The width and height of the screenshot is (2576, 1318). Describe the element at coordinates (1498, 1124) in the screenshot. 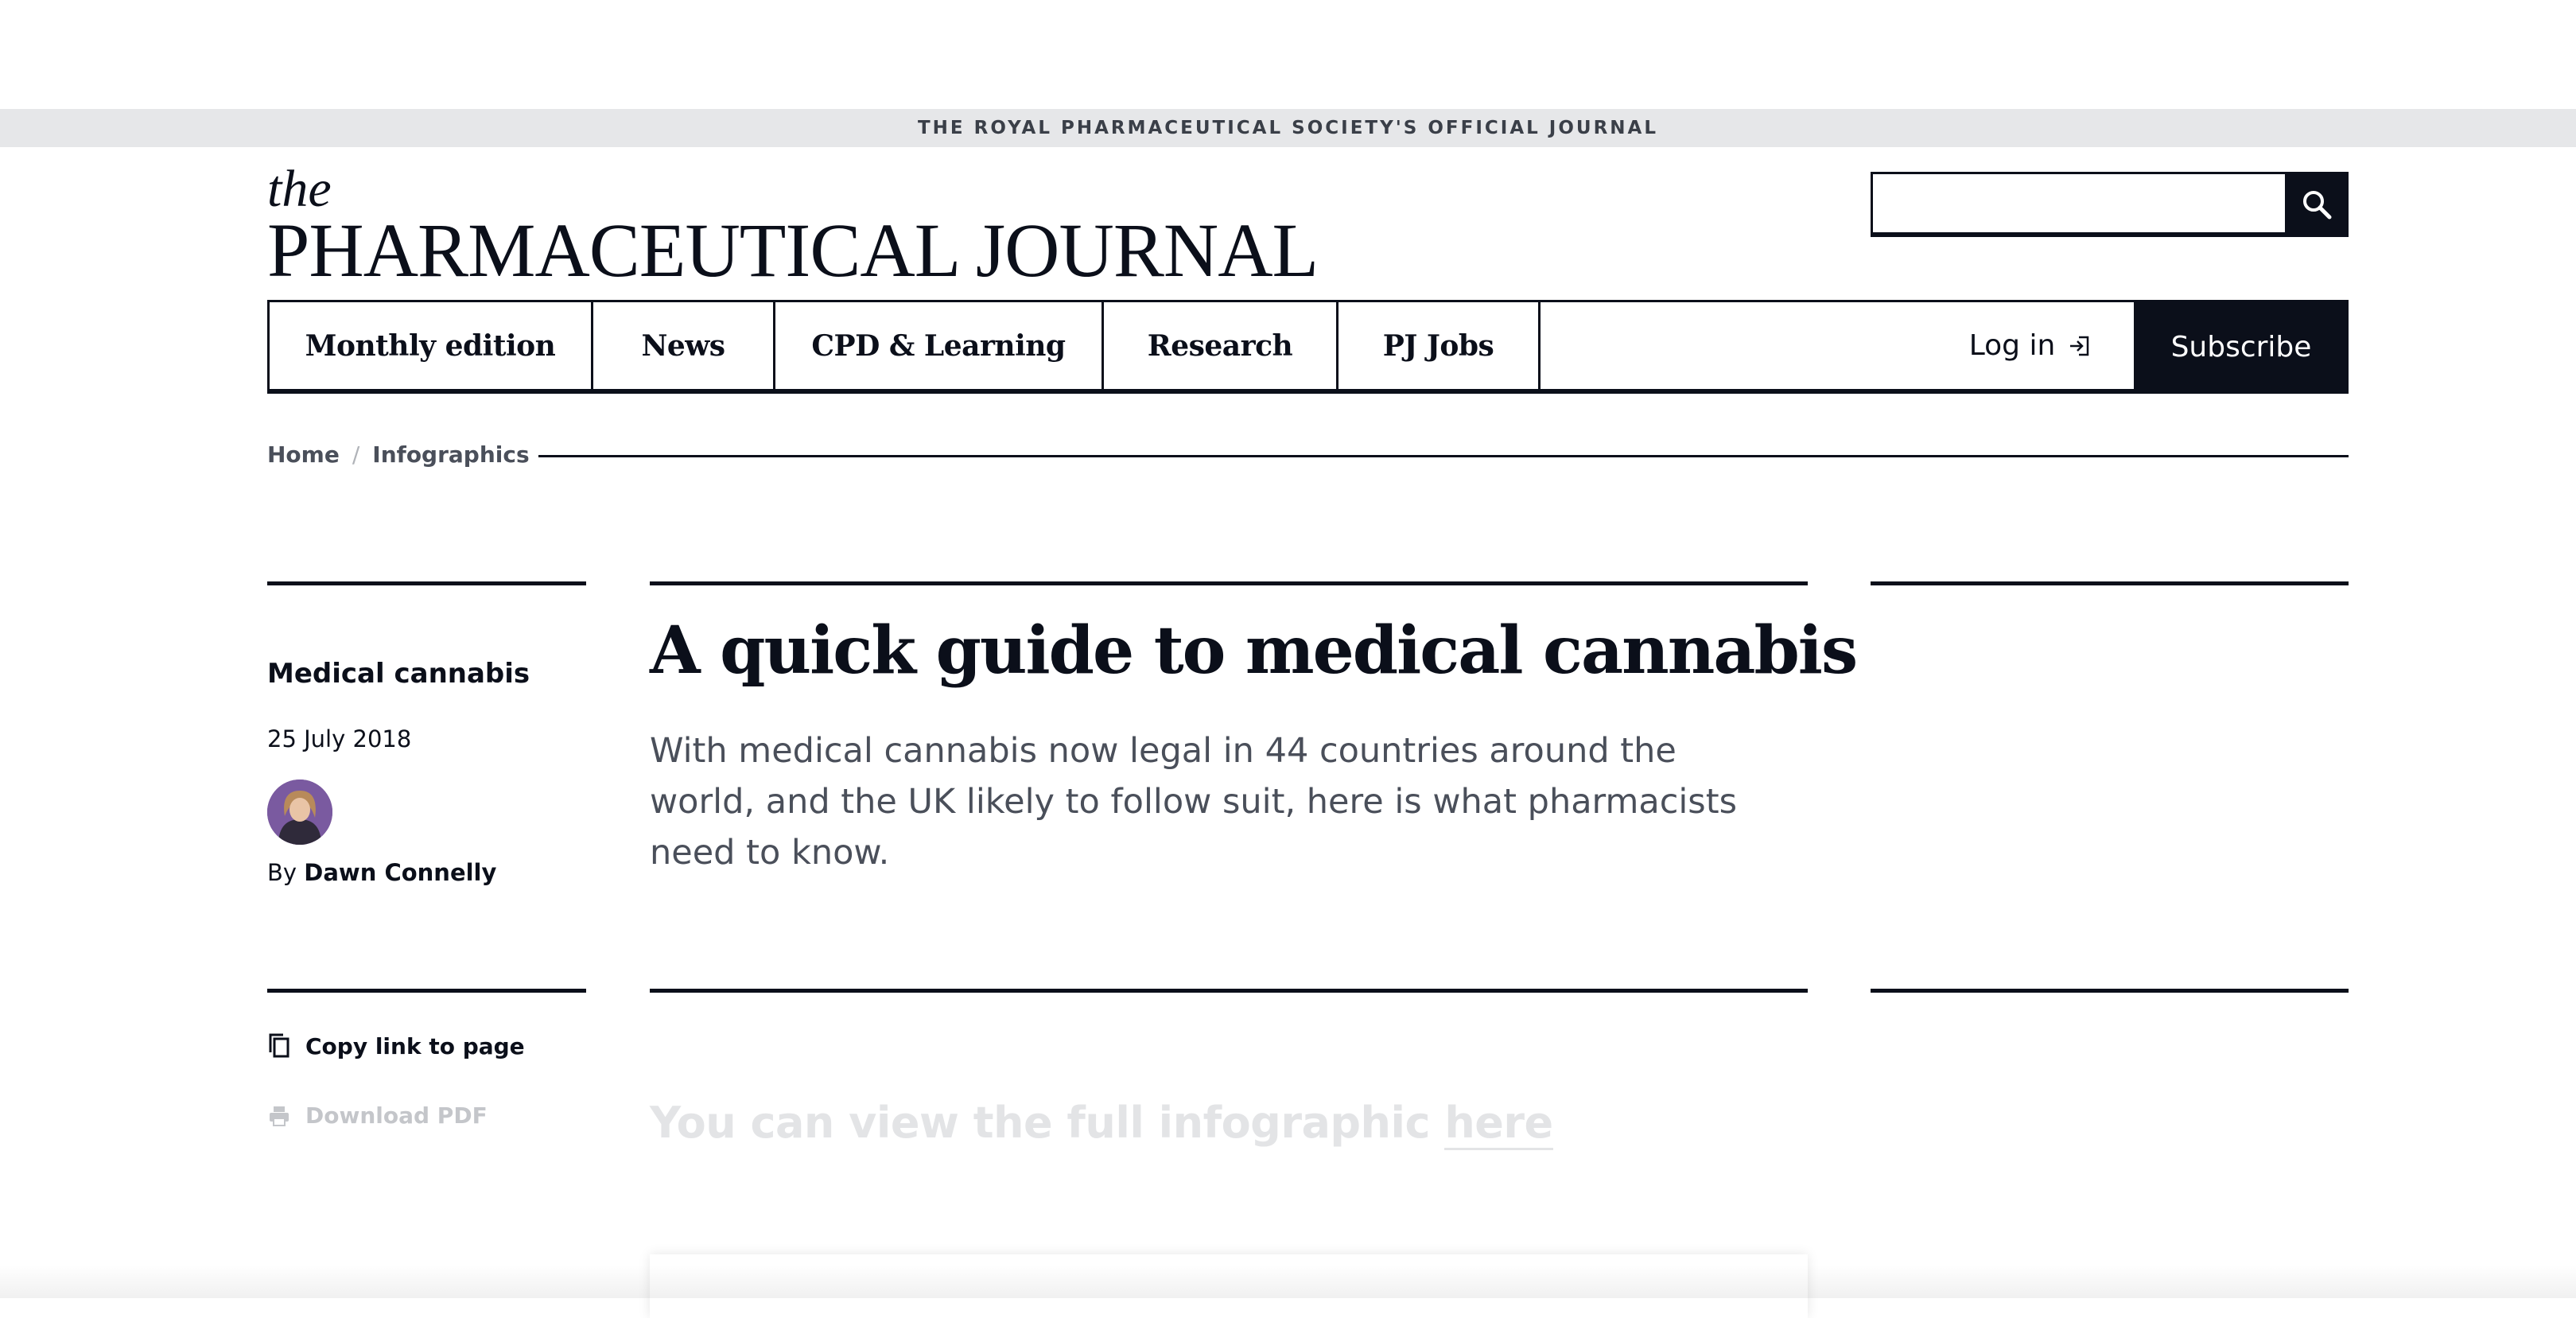

I see `full-infographic-link: here` at that location.